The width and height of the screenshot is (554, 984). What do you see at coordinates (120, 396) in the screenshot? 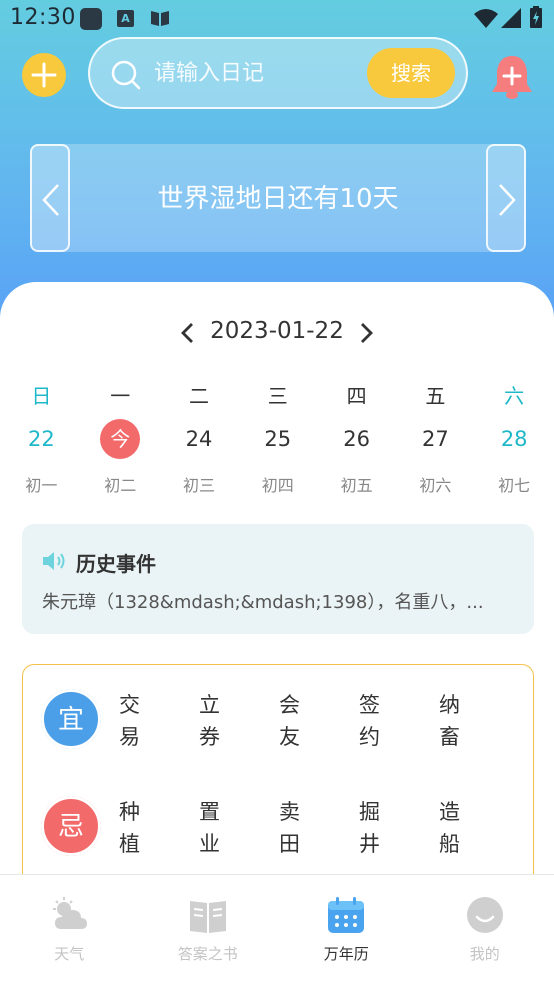
I see `weekday-label: 一` at bounding box center [120, 396].